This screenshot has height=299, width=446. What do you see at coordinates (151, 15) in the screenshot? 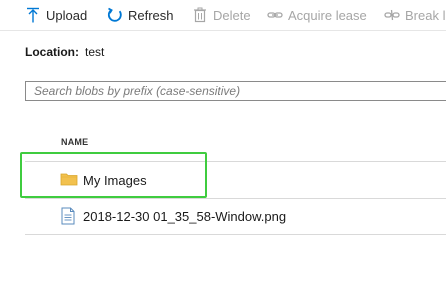
I see `refresh-label: Refresh` at bounding box center [151, 15].